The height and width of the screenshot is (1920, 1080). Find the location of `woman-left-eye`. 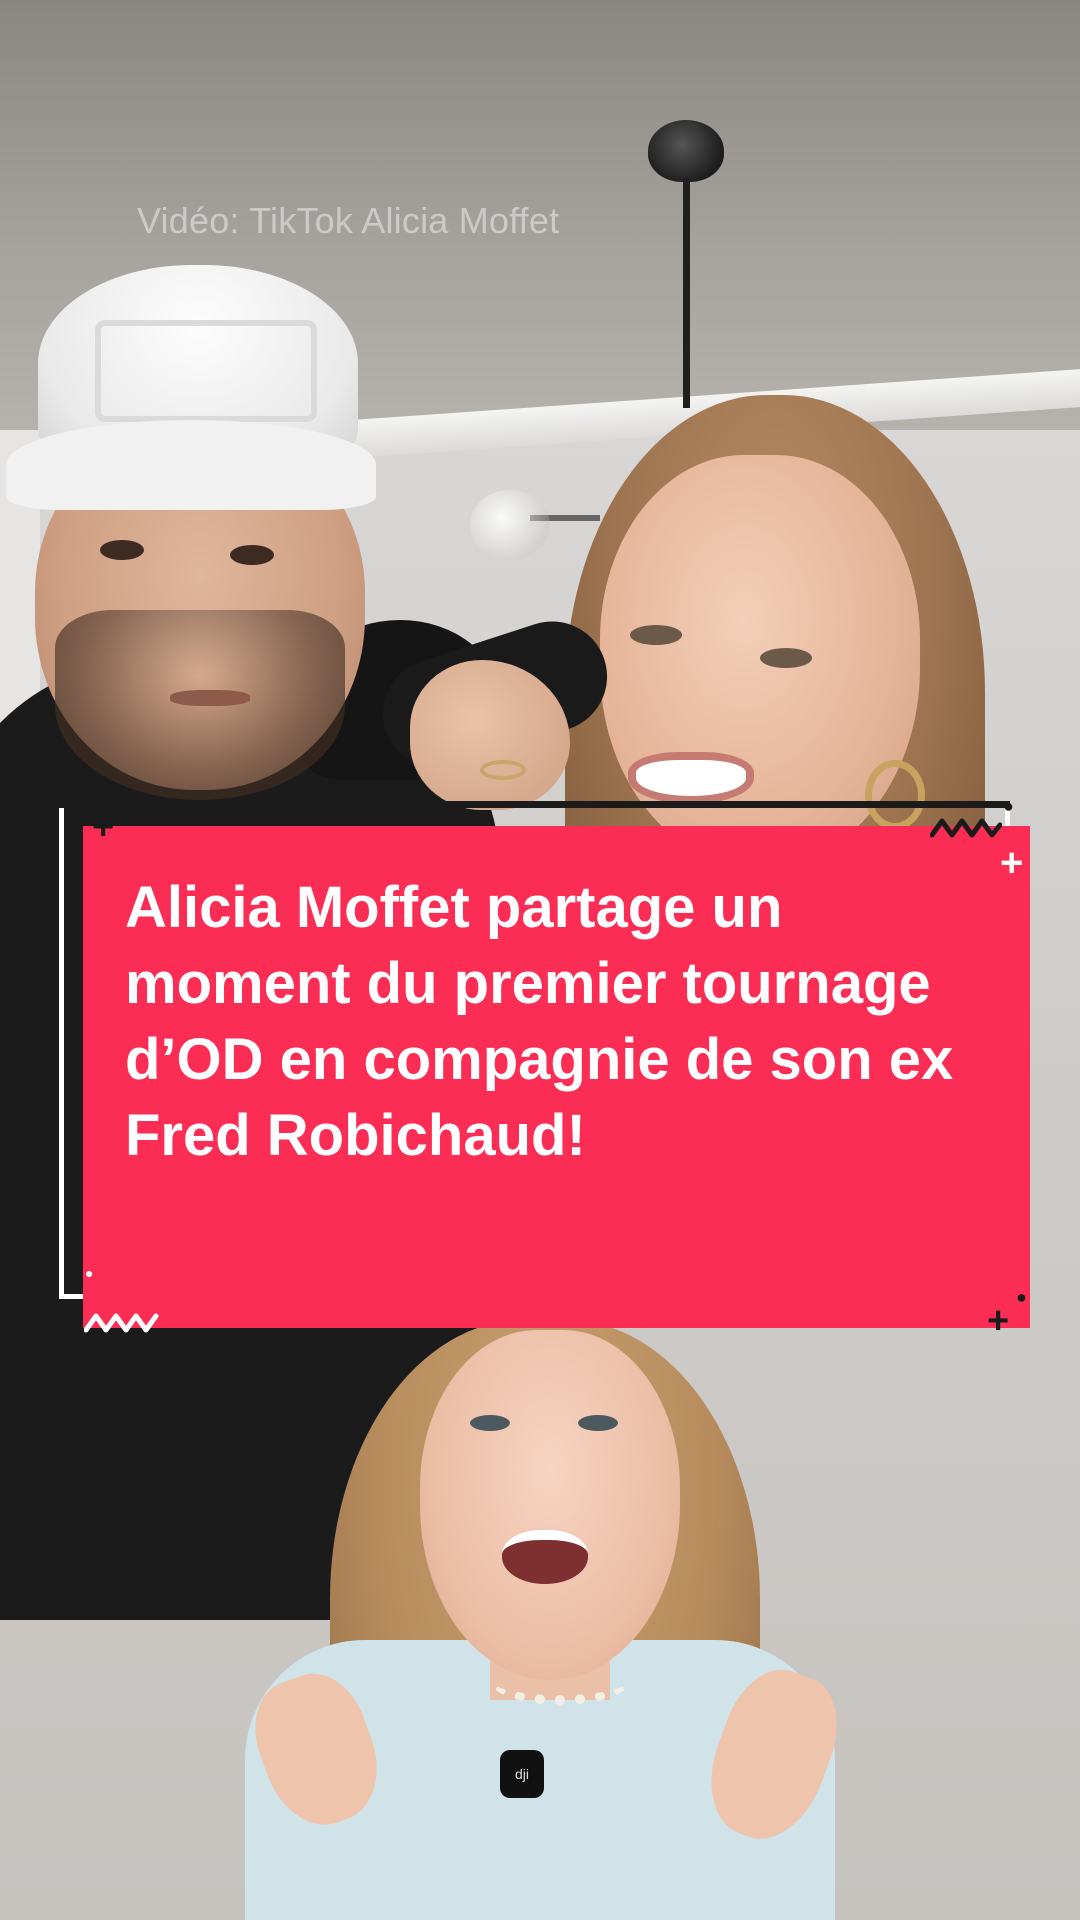

woman-left-eye is located at coordinates (656, 635).